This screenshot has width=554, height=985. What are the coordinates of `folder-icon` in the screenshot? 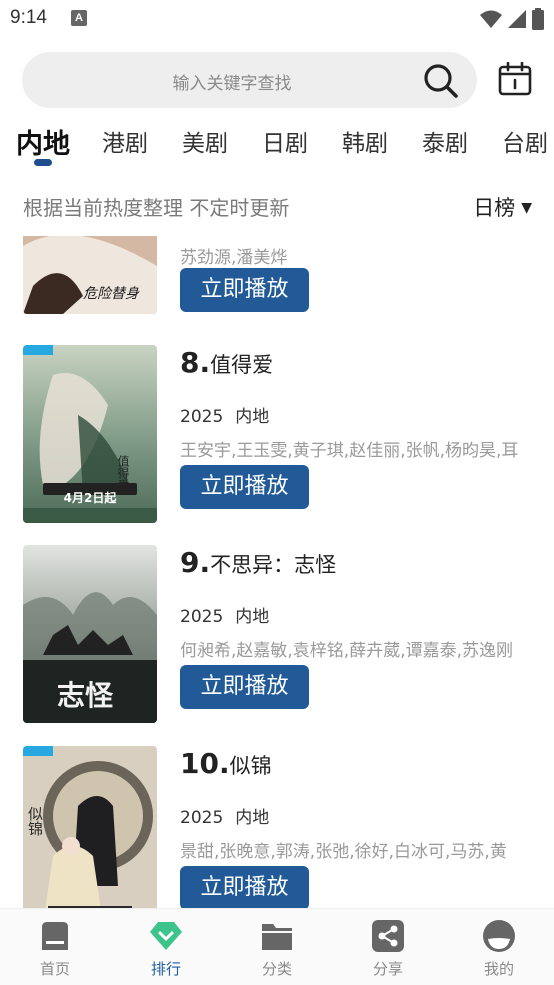 It's located at (277, 937).